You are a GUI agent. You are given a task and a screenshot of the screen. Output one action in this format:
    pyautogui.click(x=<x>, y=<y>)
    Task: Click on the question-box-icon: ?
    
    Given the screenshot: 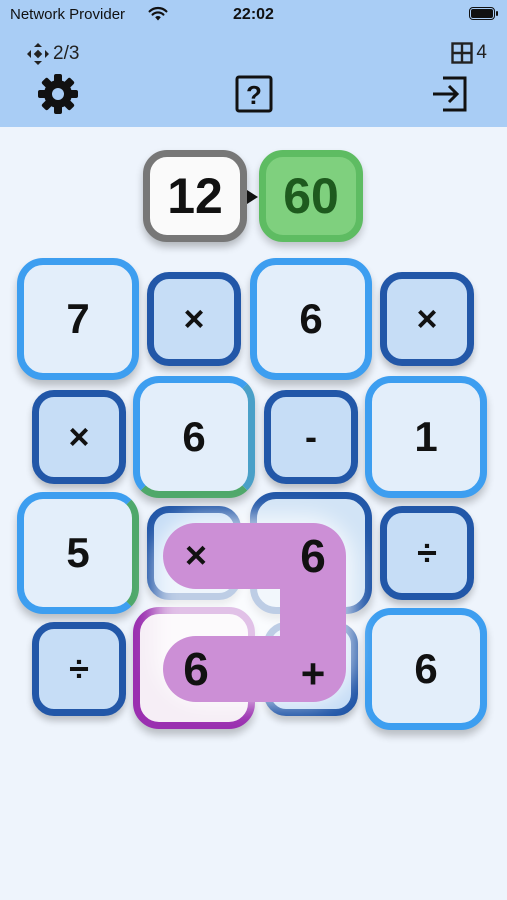 What is the action you would take?
    pyautogui.click(x=254, y=94)
    